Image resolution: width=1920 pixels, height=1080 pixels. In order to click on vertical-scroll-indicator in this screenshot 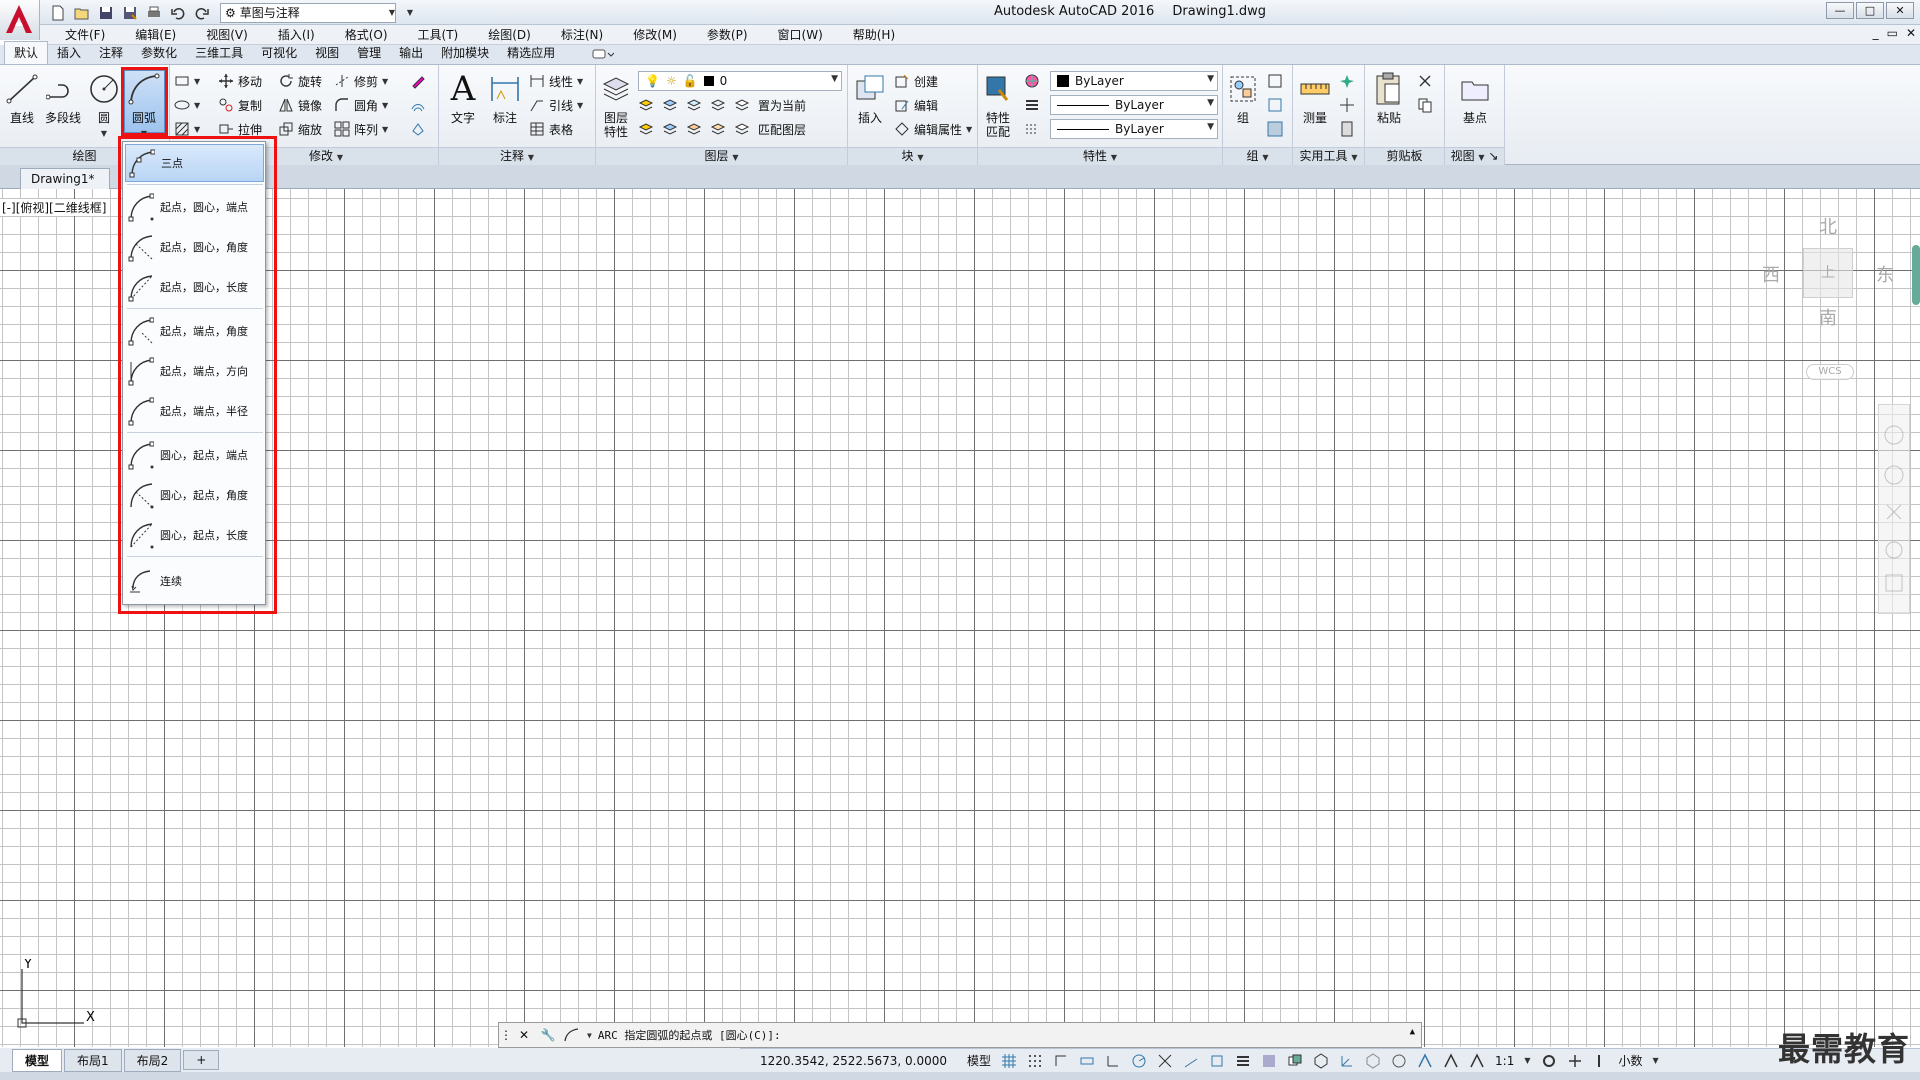, I will do `click(1916, 275)`.